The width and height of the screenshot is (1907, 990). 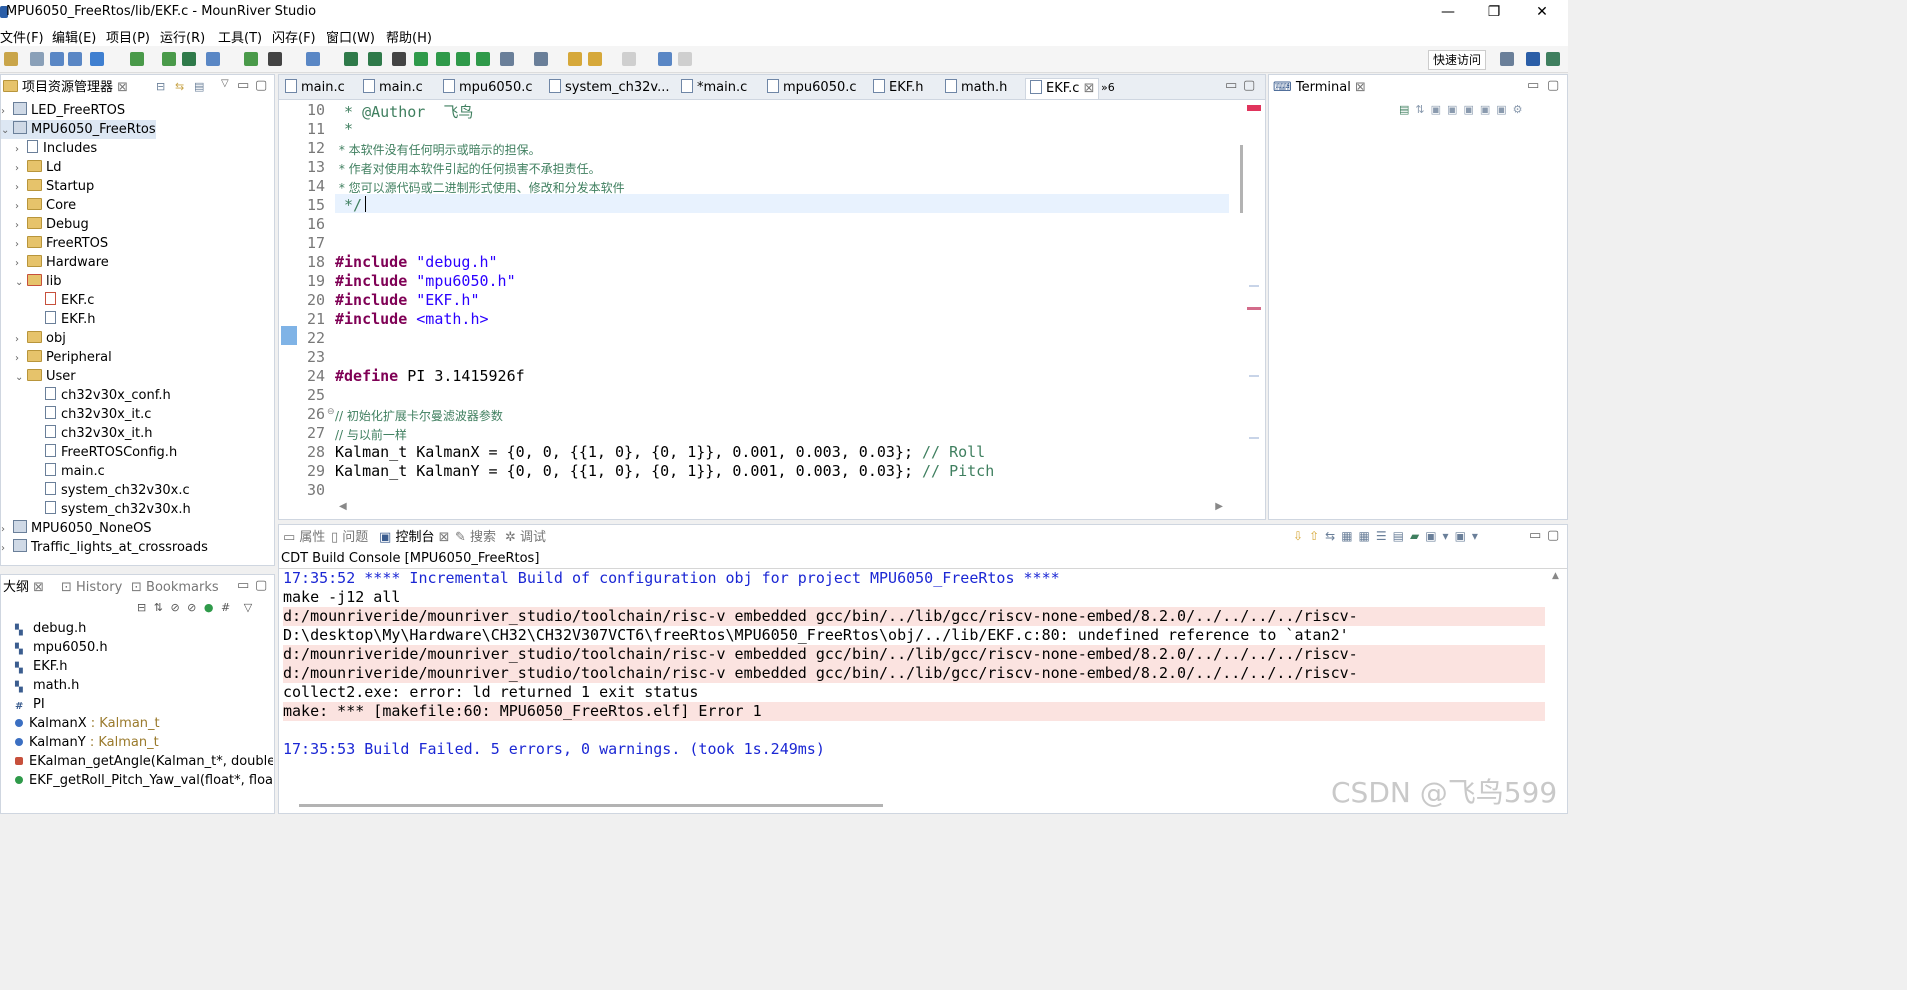 What do you see at coordinates (117, 490) in the screenshot?
I see `tree-item-system-ch32v30x-c: system_ch32v30x.c` at bounding box center [117, 490].